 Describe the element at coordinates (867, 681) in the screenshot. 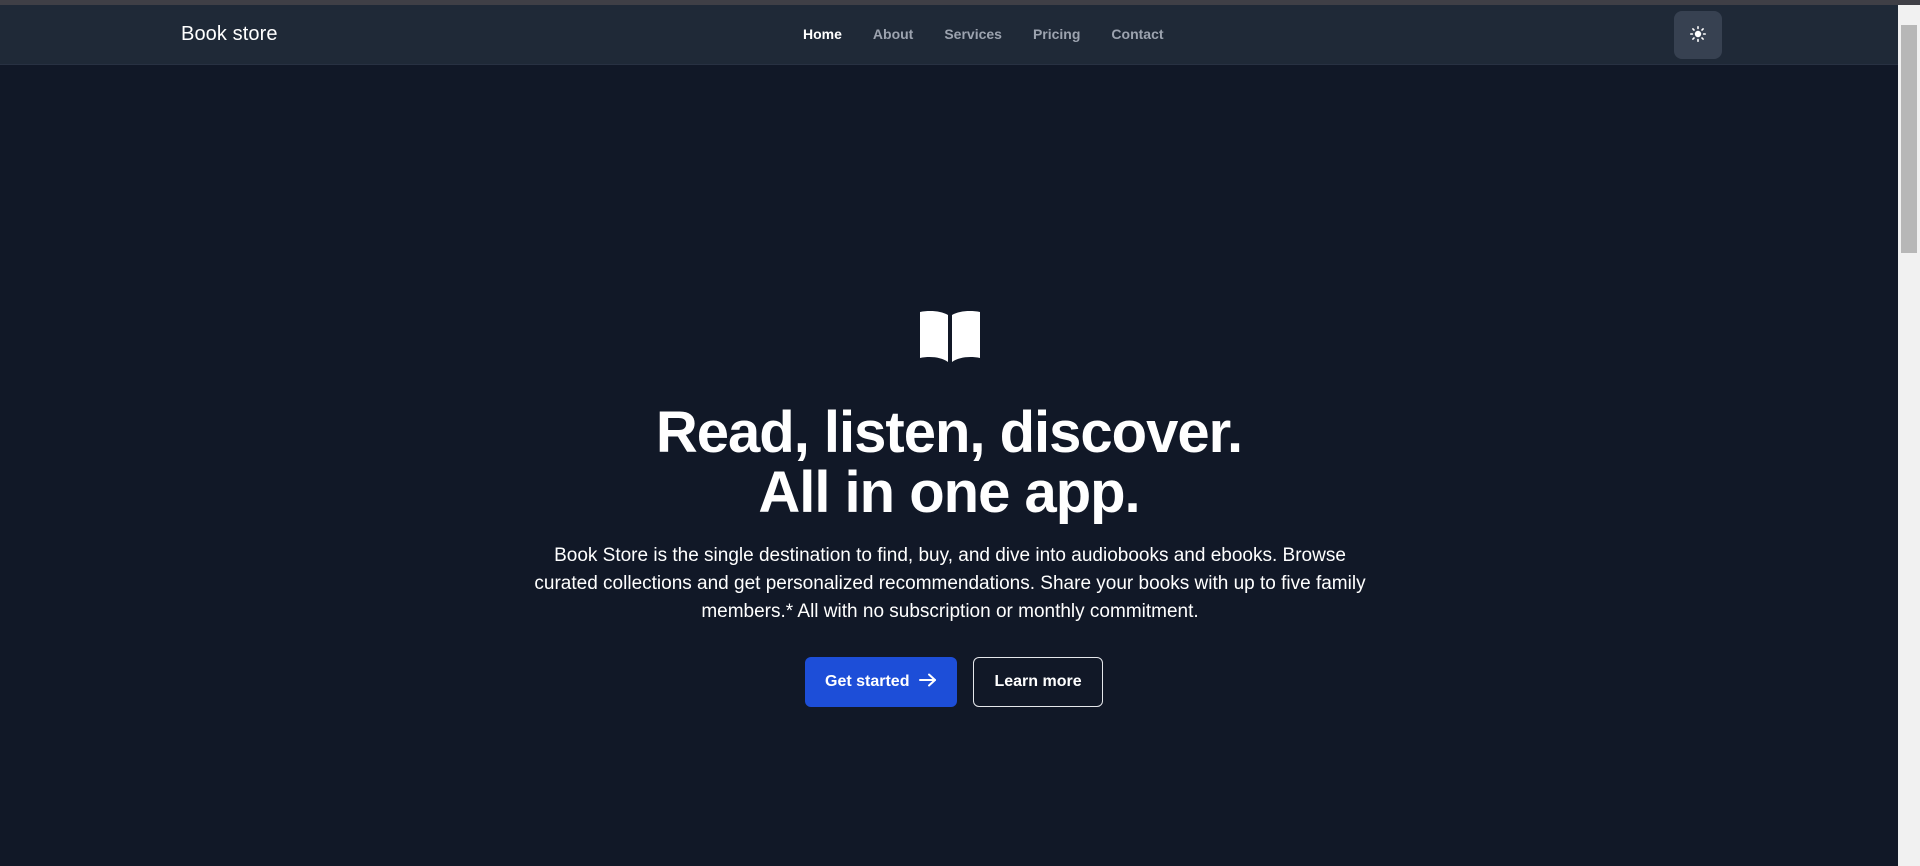

I see `get-started-label: Get started` at that location.